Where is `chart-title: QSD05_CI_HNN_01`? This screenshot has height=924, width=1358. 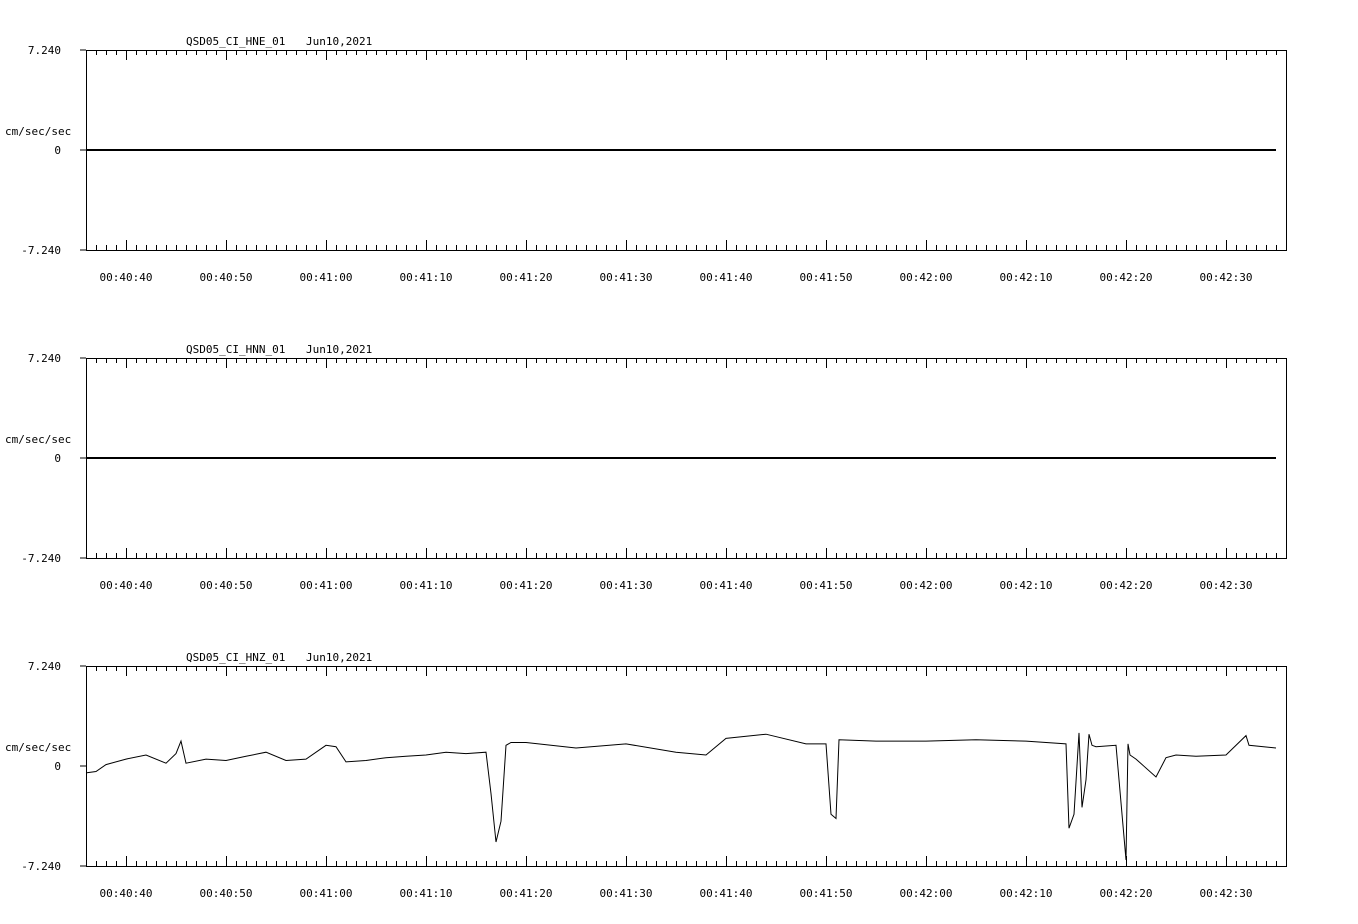 chart-title: QSD05_CI_HNN_01 is located at coordinates (235, 349).